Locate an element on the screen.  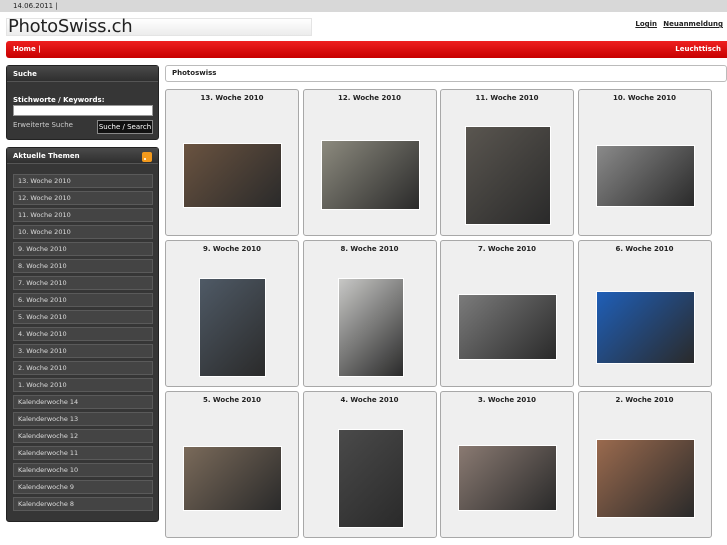
city-night-aerial-photo is located at coordinates (232, 478).